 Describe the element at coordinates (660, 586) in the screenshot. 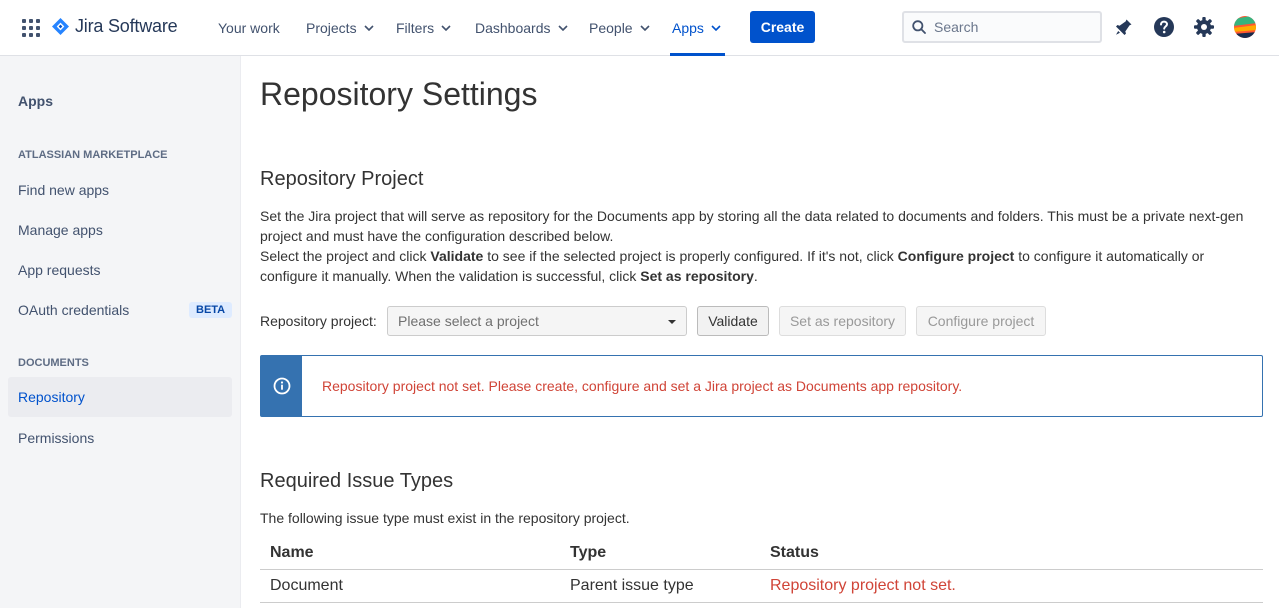

I see `cell-type: Parent issue type` at that location.